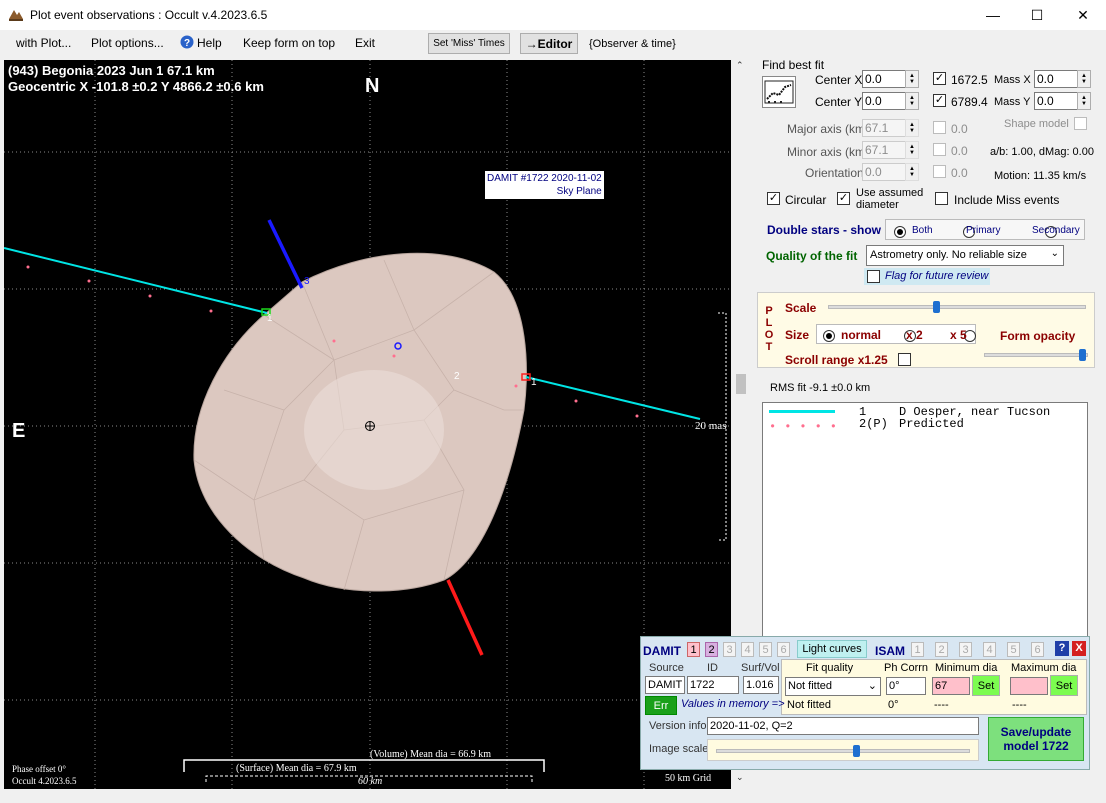  I want to click on find-best-fit-label: Find best fit, so click(793, 65).